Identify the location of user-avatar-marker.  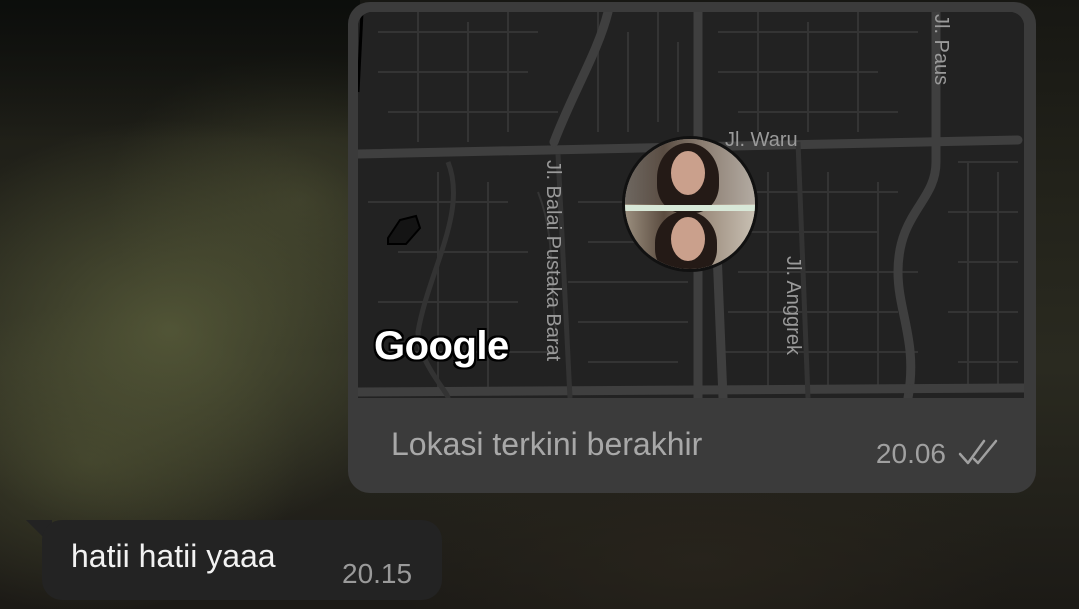
(690, 204).